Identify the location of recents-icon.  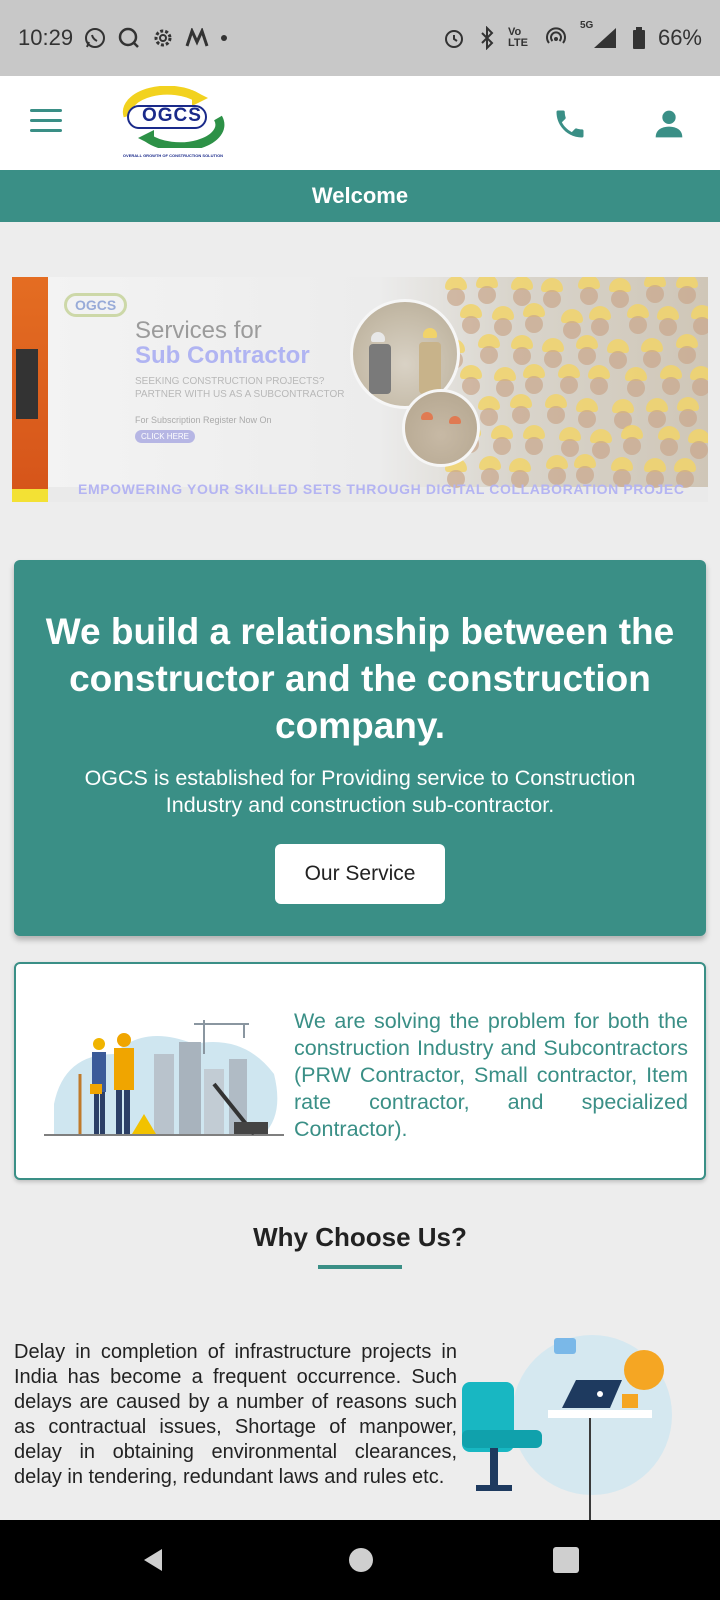
(566, 1560).